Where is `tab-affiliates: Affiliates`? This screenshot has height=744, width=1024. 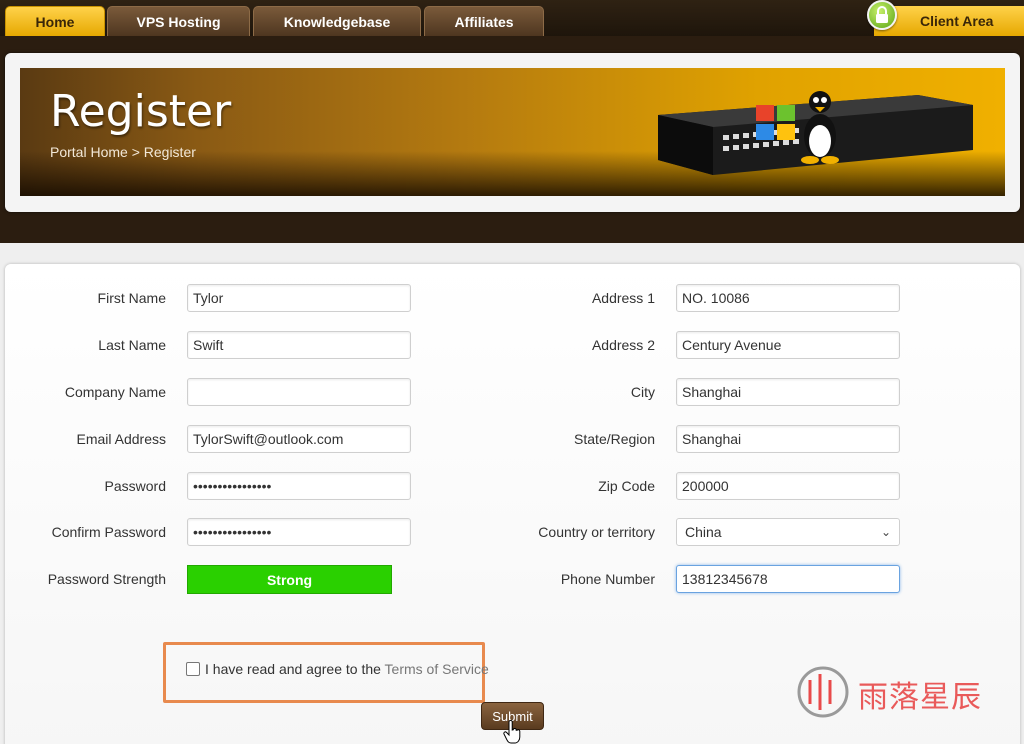
tab-affiliates: Affiliates is located at coordinates (484, 21).